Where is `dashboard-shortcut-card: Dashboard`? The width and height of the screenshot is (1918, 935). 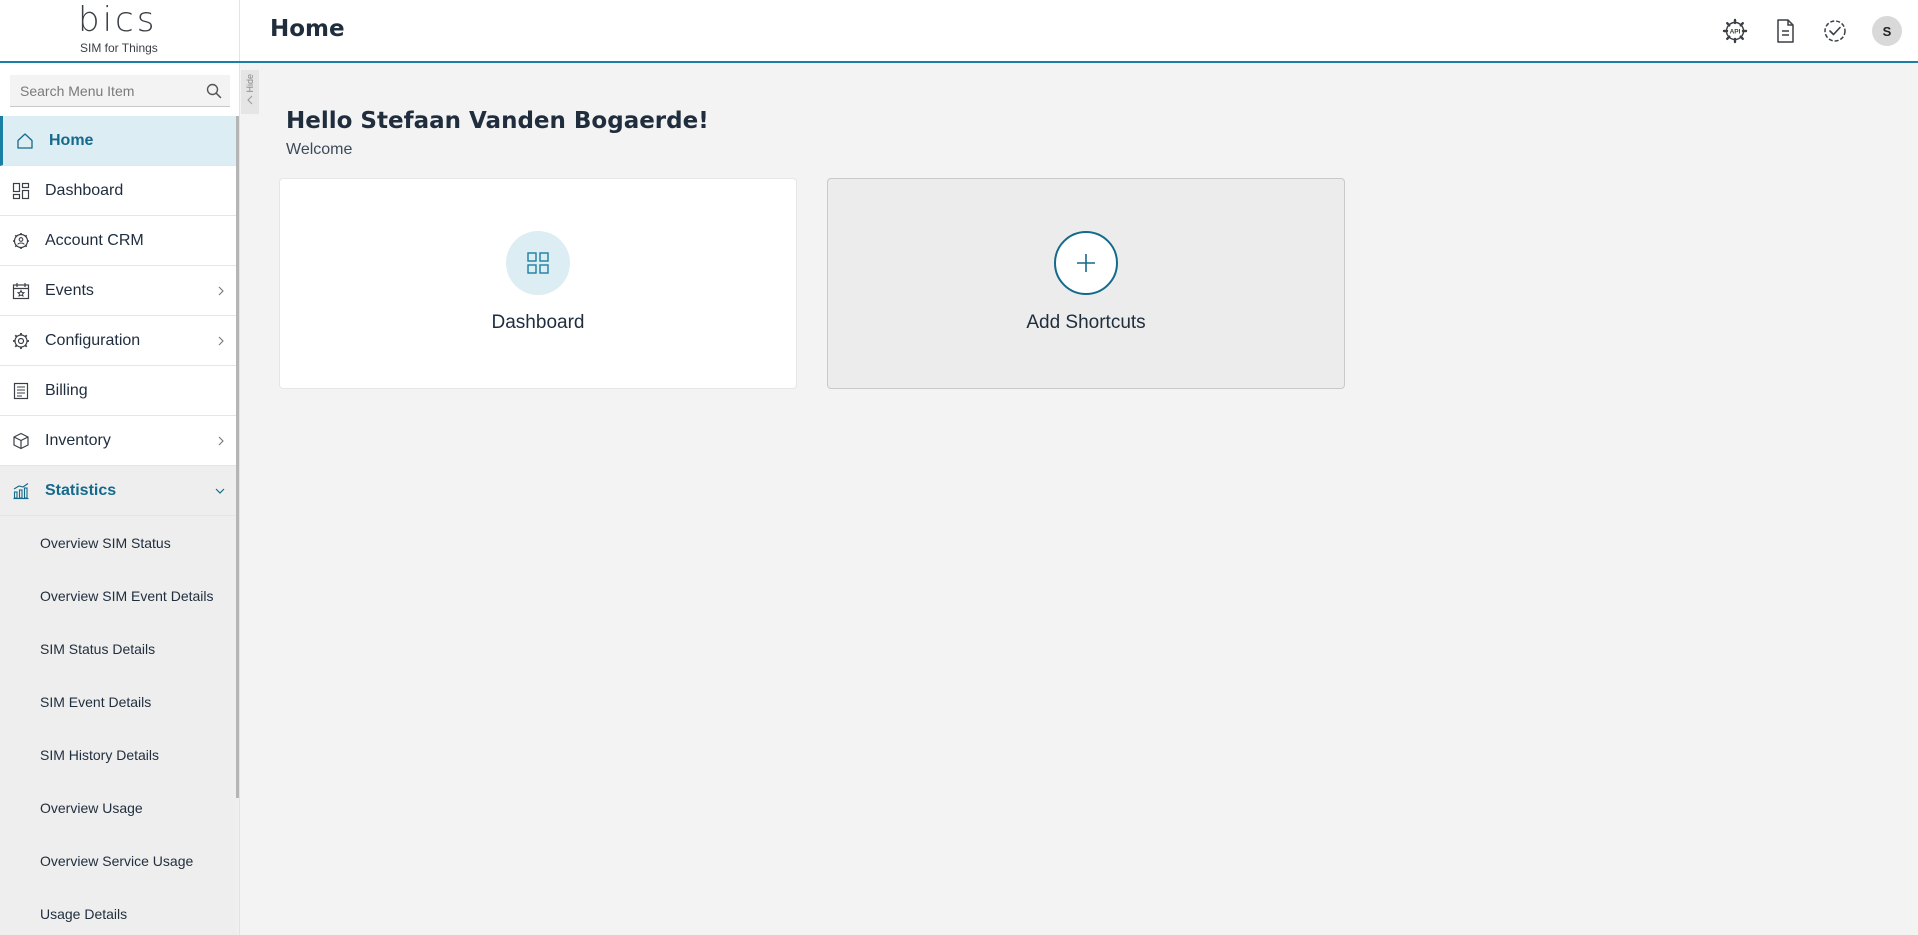 dashboard-shortcut-card: Dashboard is located at coordinates (538, 283).